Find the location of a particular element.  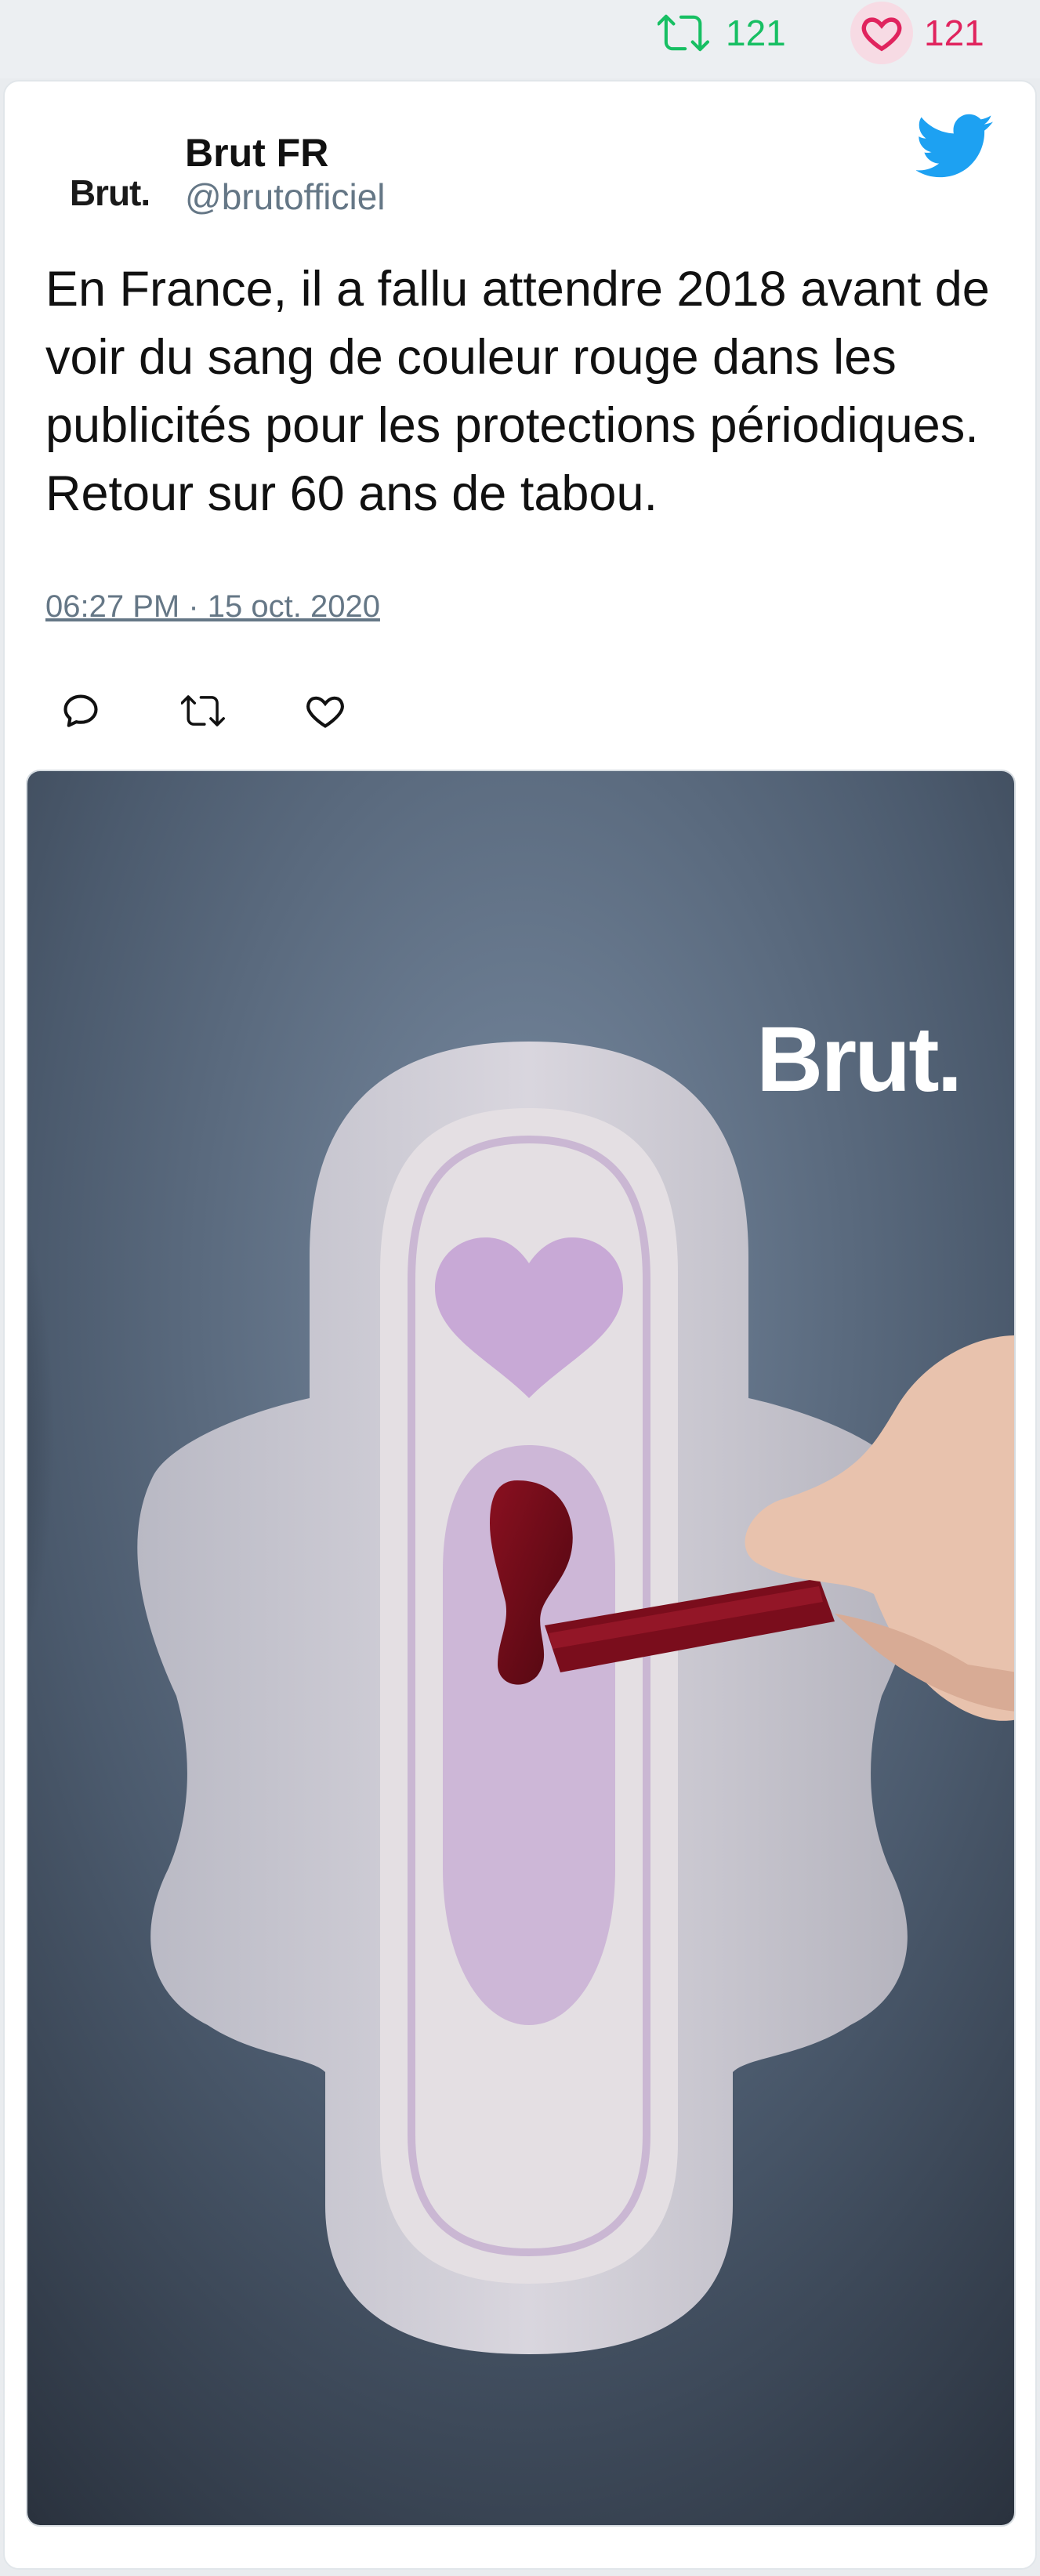

author-handle: @brutofficiel is located at coordinates (285, 197).